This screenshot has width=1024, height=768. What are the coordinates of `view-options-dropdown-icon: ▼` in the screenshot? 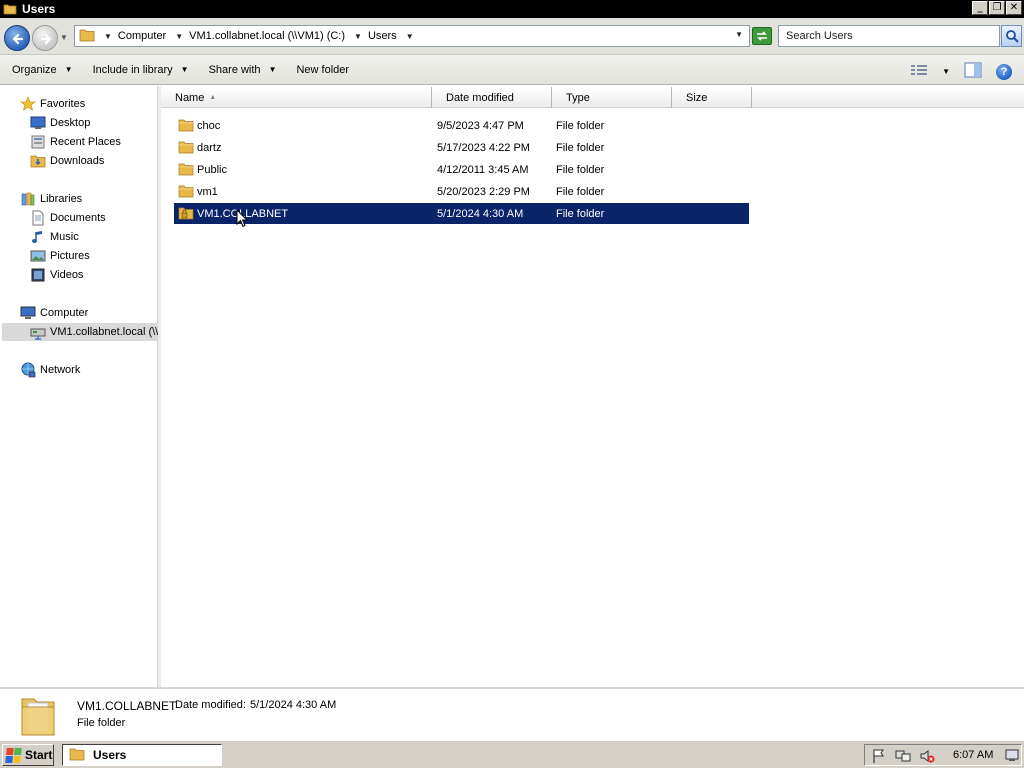 It's located at (946, 71).